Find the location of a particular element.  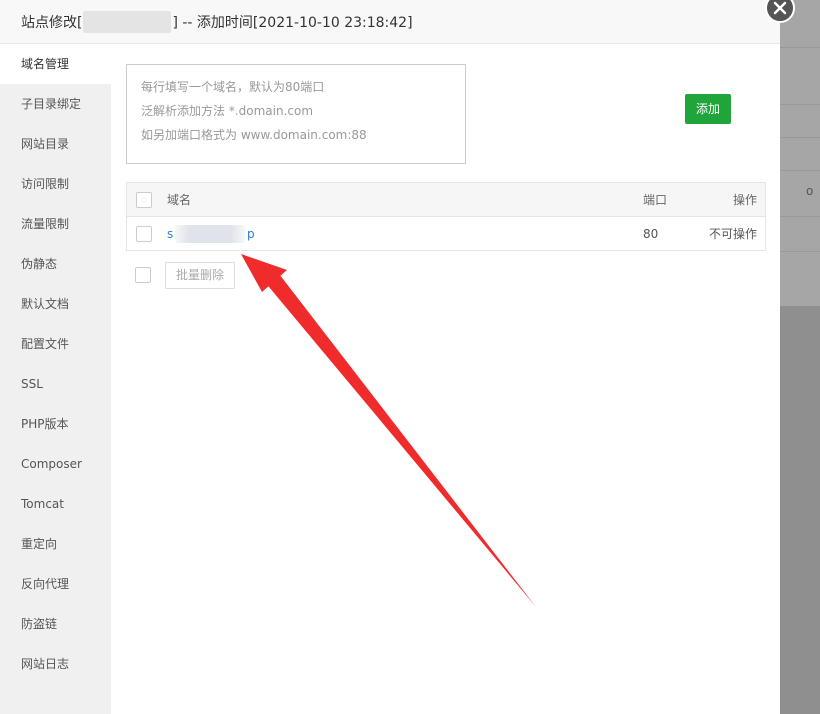

row-port: 80 is located at coordinates (651, 233).